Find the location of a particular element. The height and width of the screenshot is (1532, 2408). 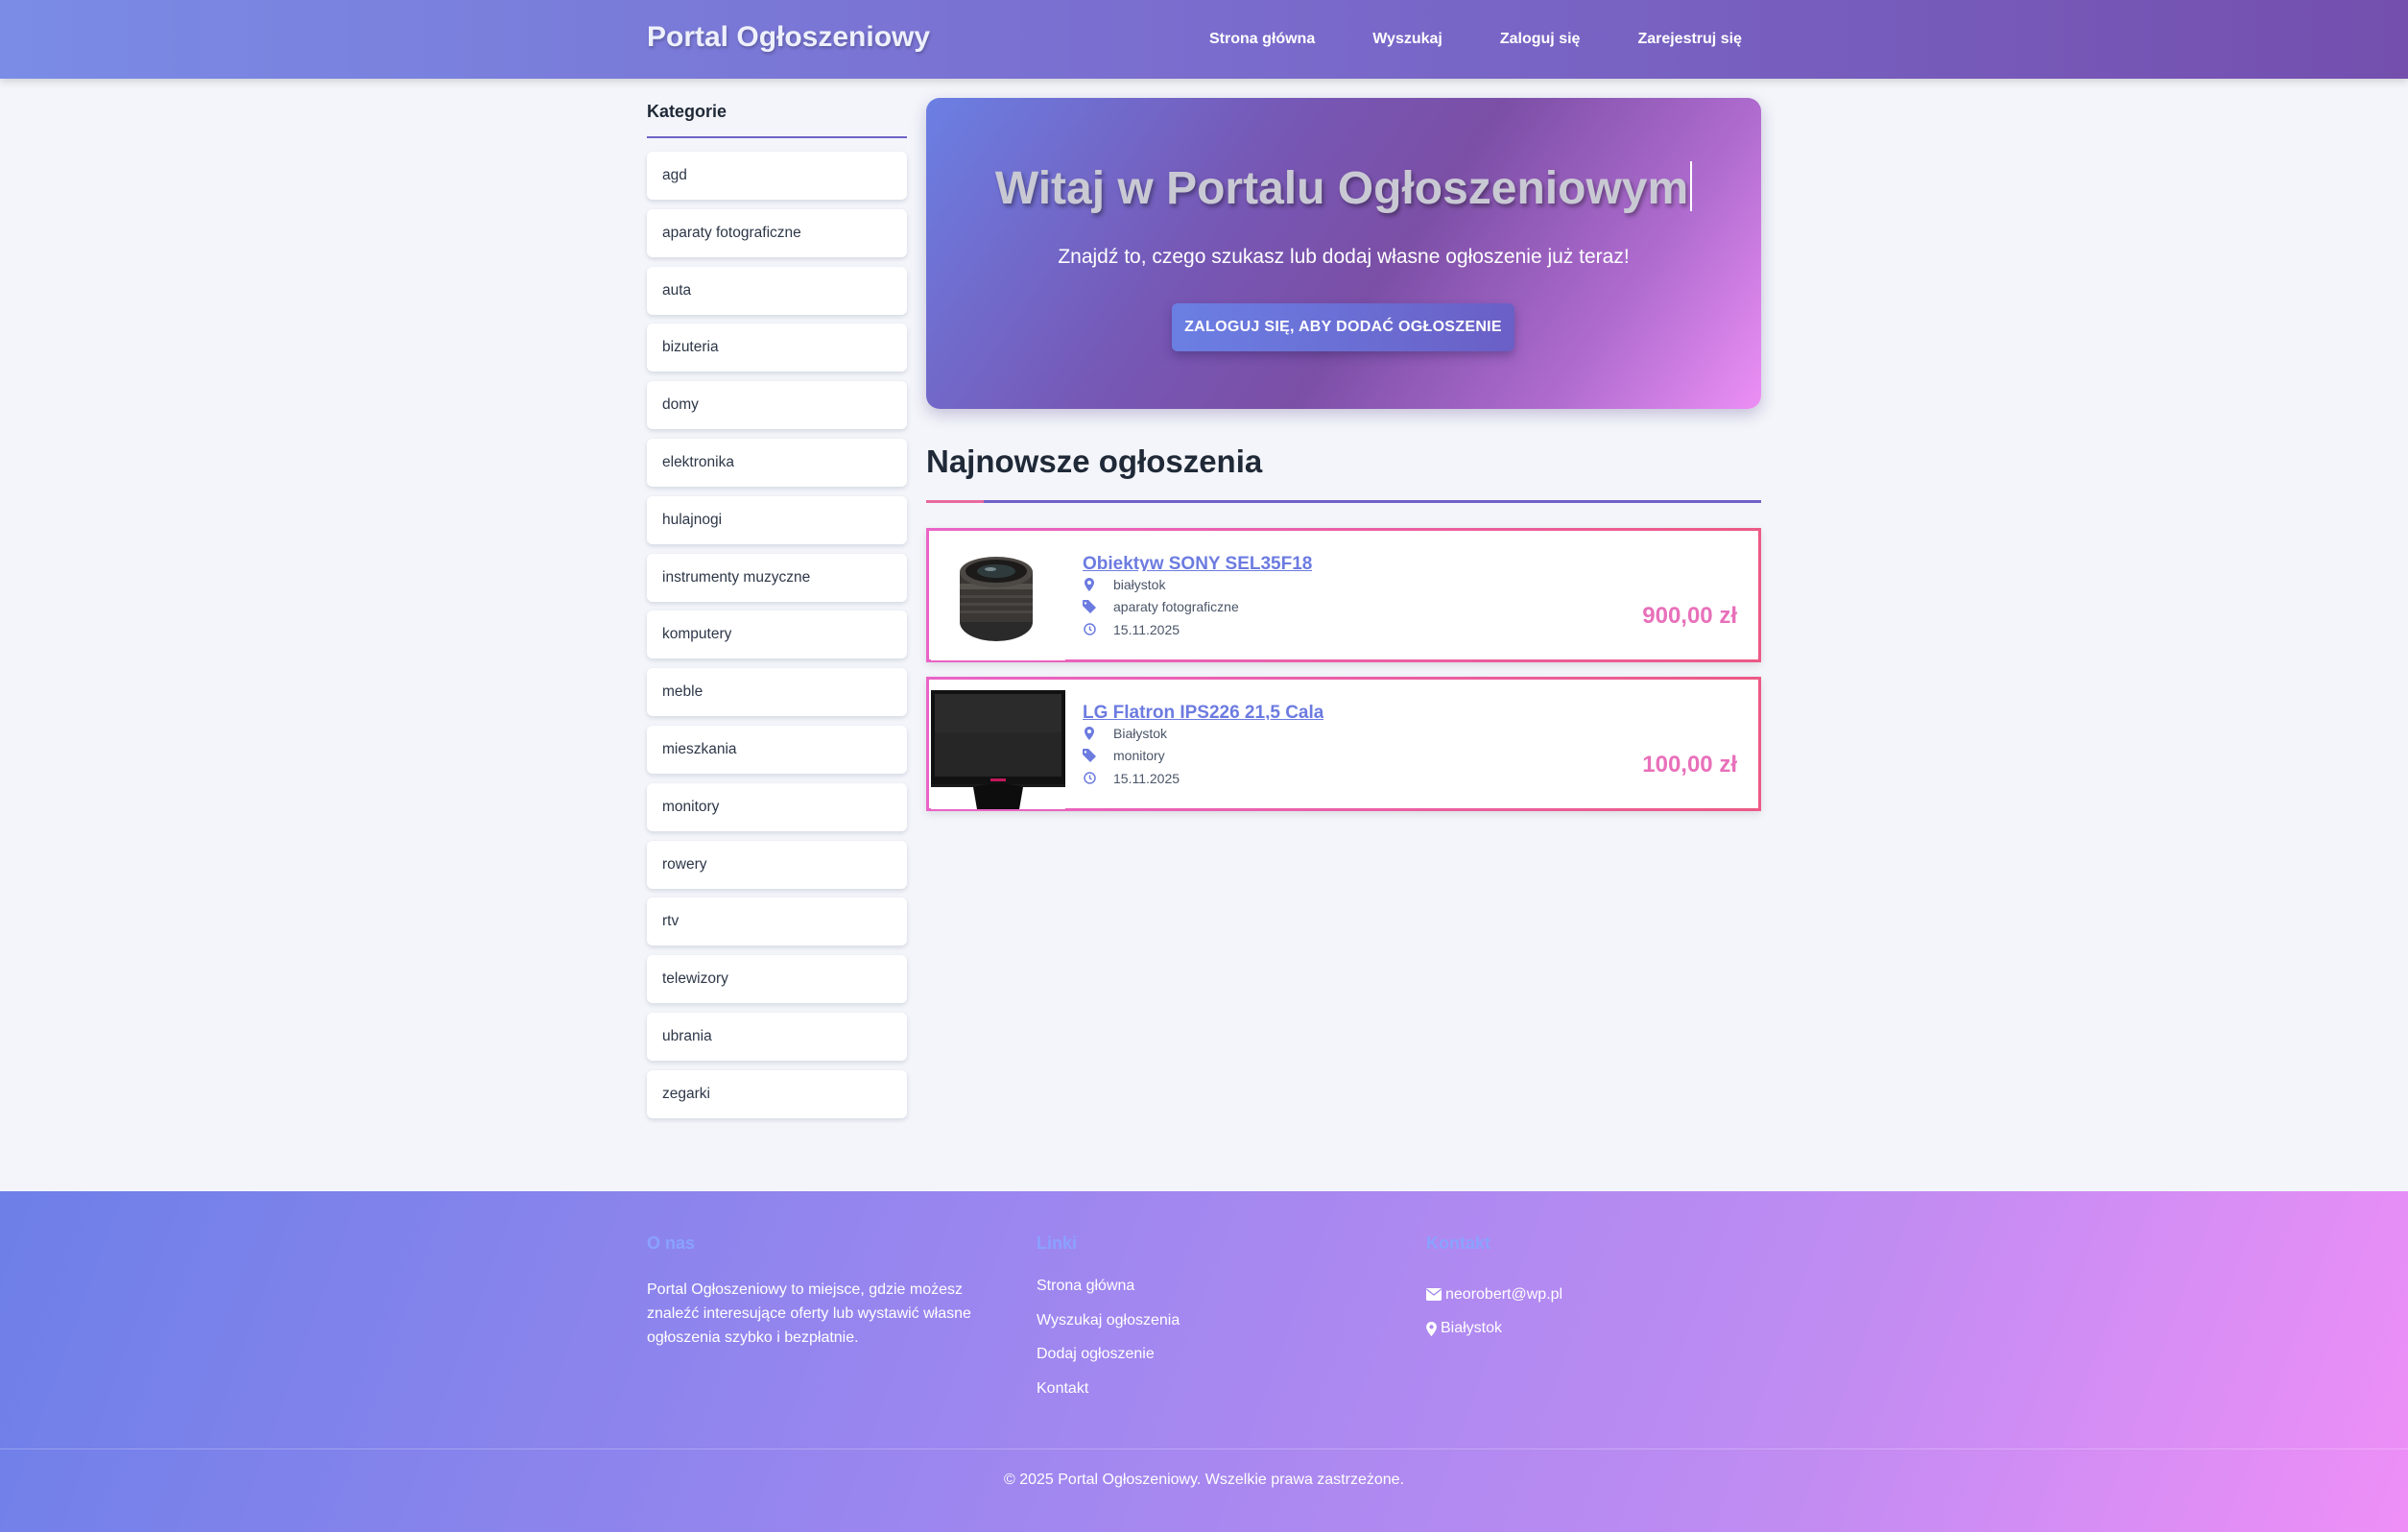

footer-city-row: Białystok is located at coordinates (1494, 1329).